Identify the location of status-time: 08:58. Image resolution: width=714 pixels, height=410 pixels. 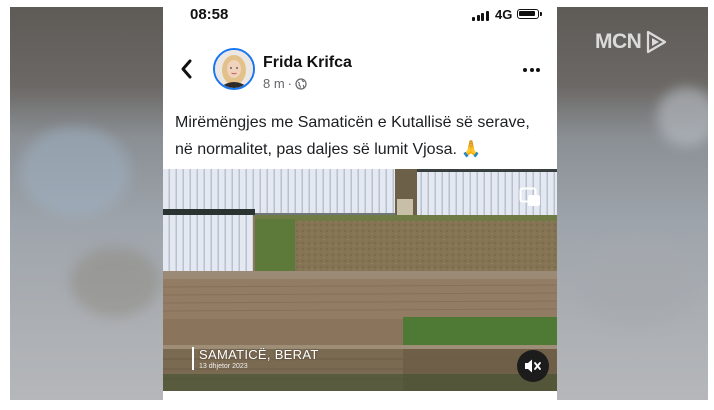
(209, 14).